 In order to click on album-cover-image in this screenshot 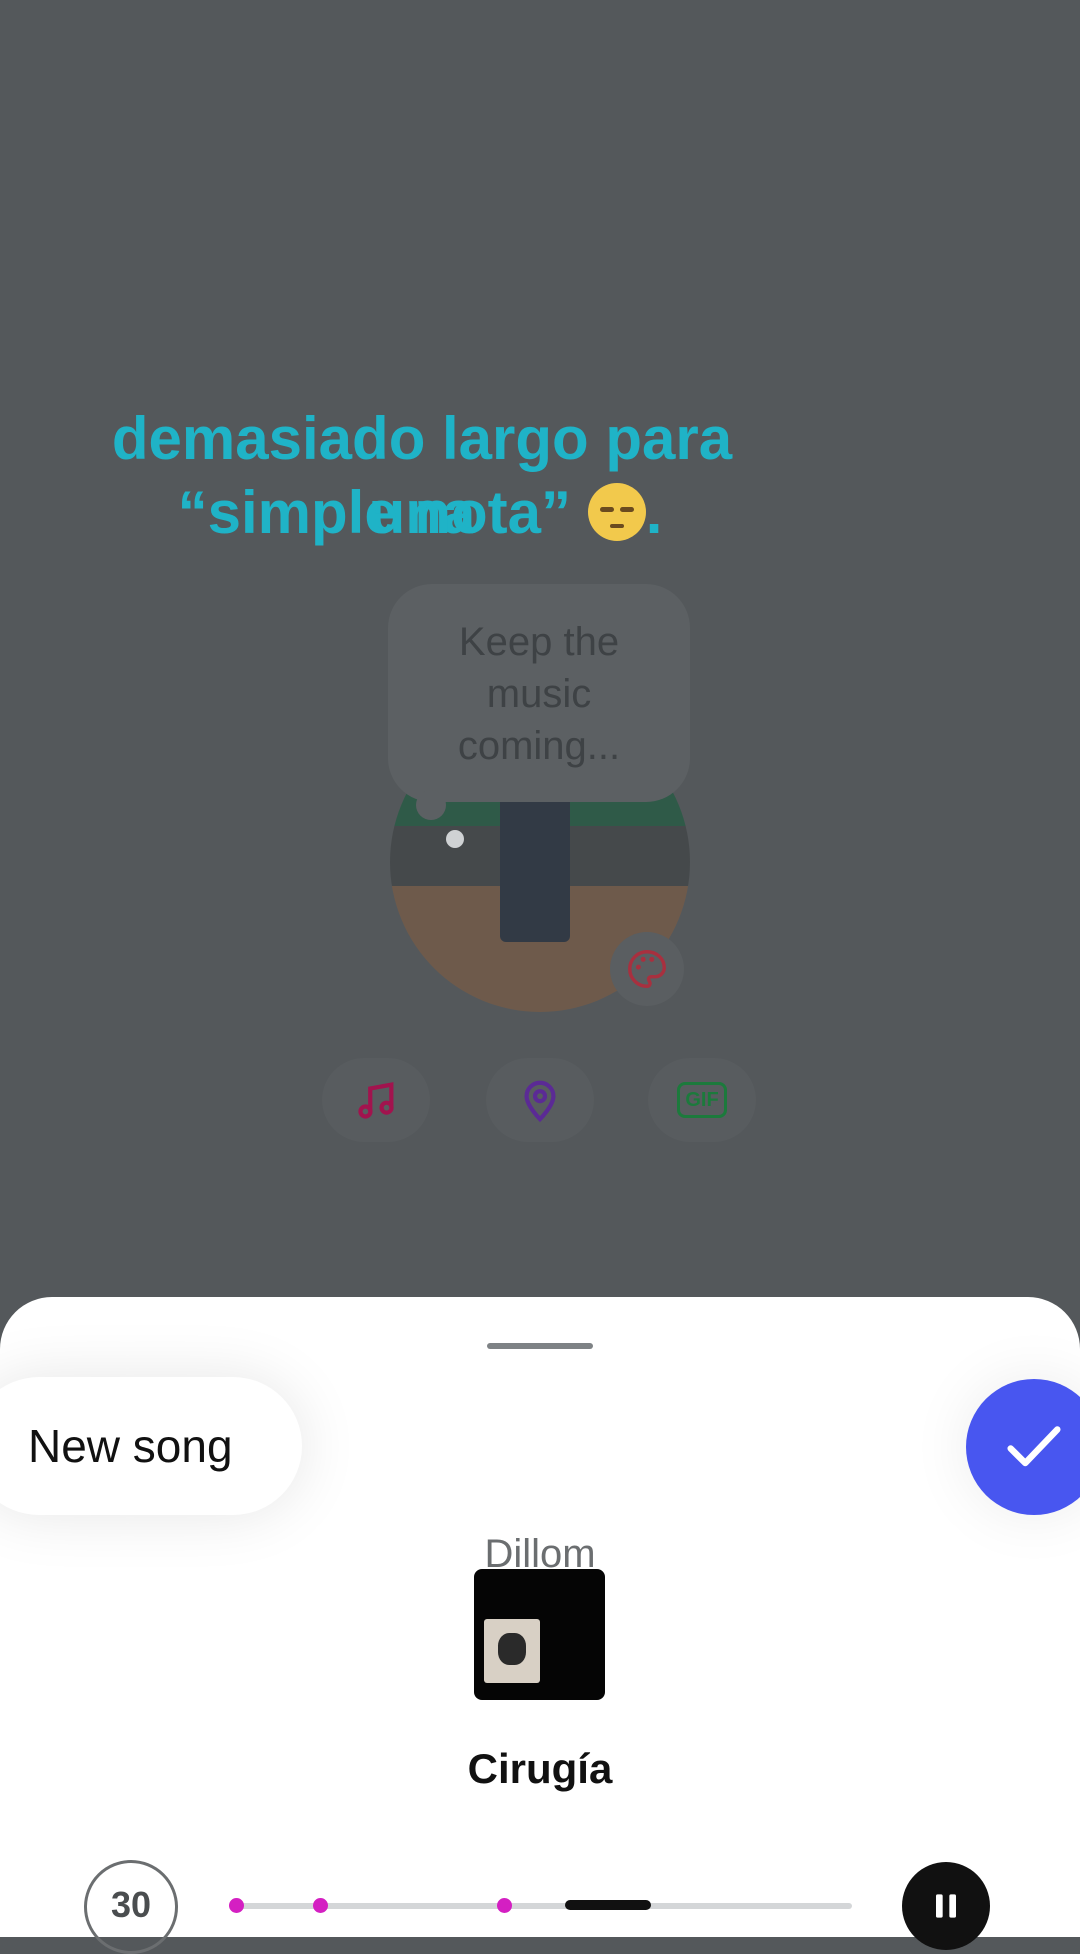, I will do `click(512, 1651)`.